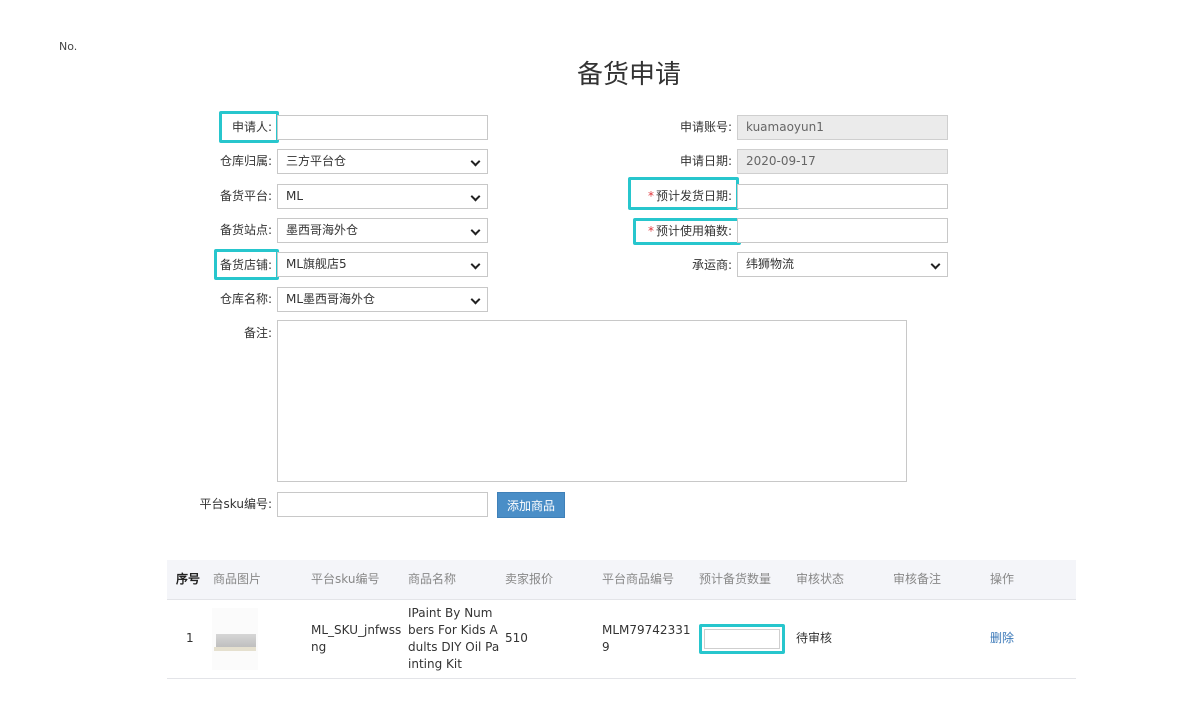 This screenshot has width=1198, height=715. Describe the element at coordinates (735, 579) in the screenshot. I see `col-header-qty: 预计备货数量` at that location.